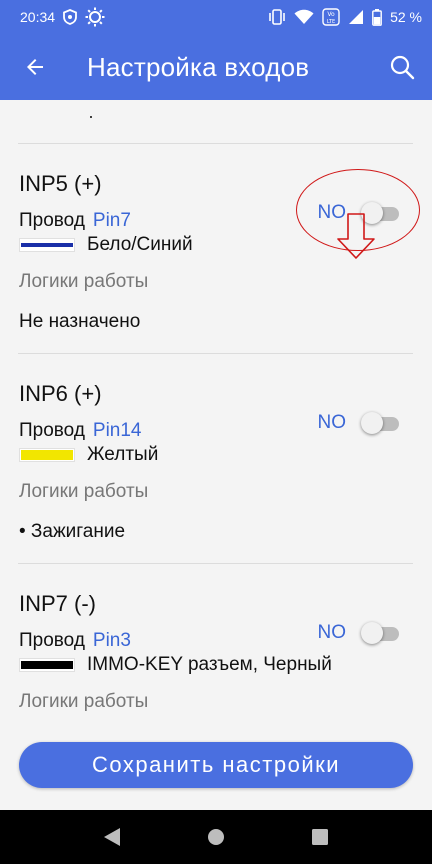  I want to click on svg-text: LTE, so click(331, 22).